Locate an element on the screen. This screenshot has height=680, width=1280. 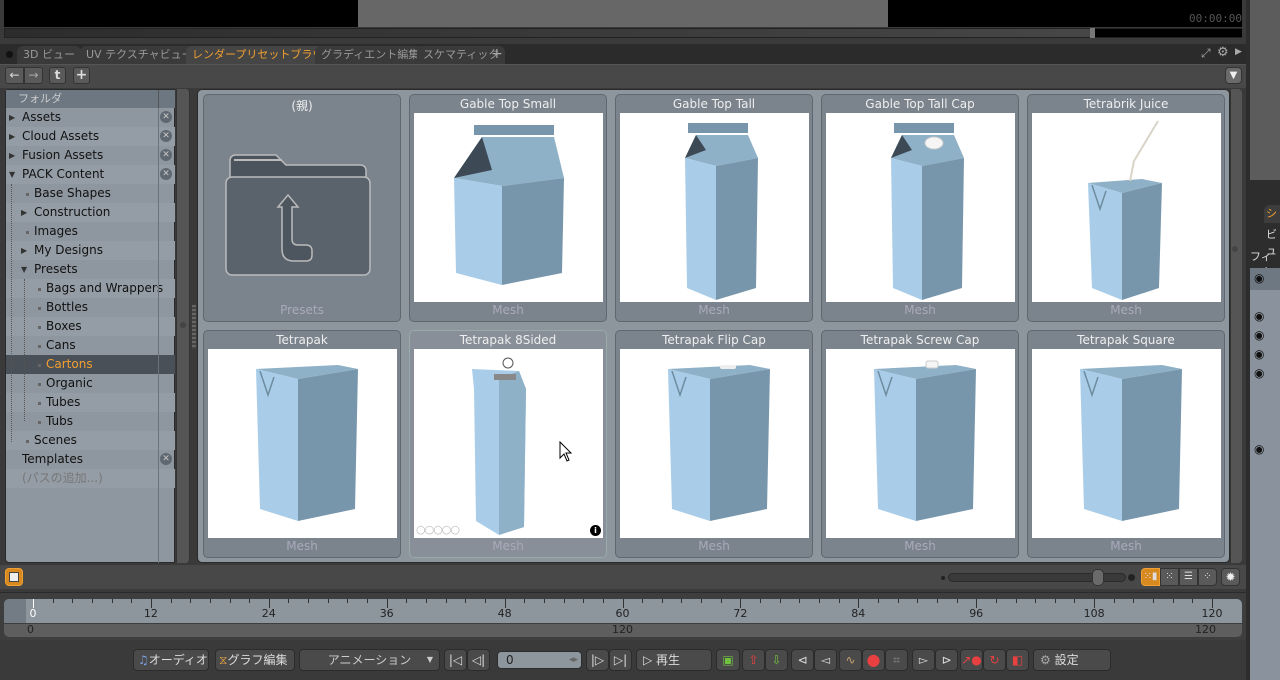
triangle-right-icon: ▶ is located at coordinates (1238, 52).